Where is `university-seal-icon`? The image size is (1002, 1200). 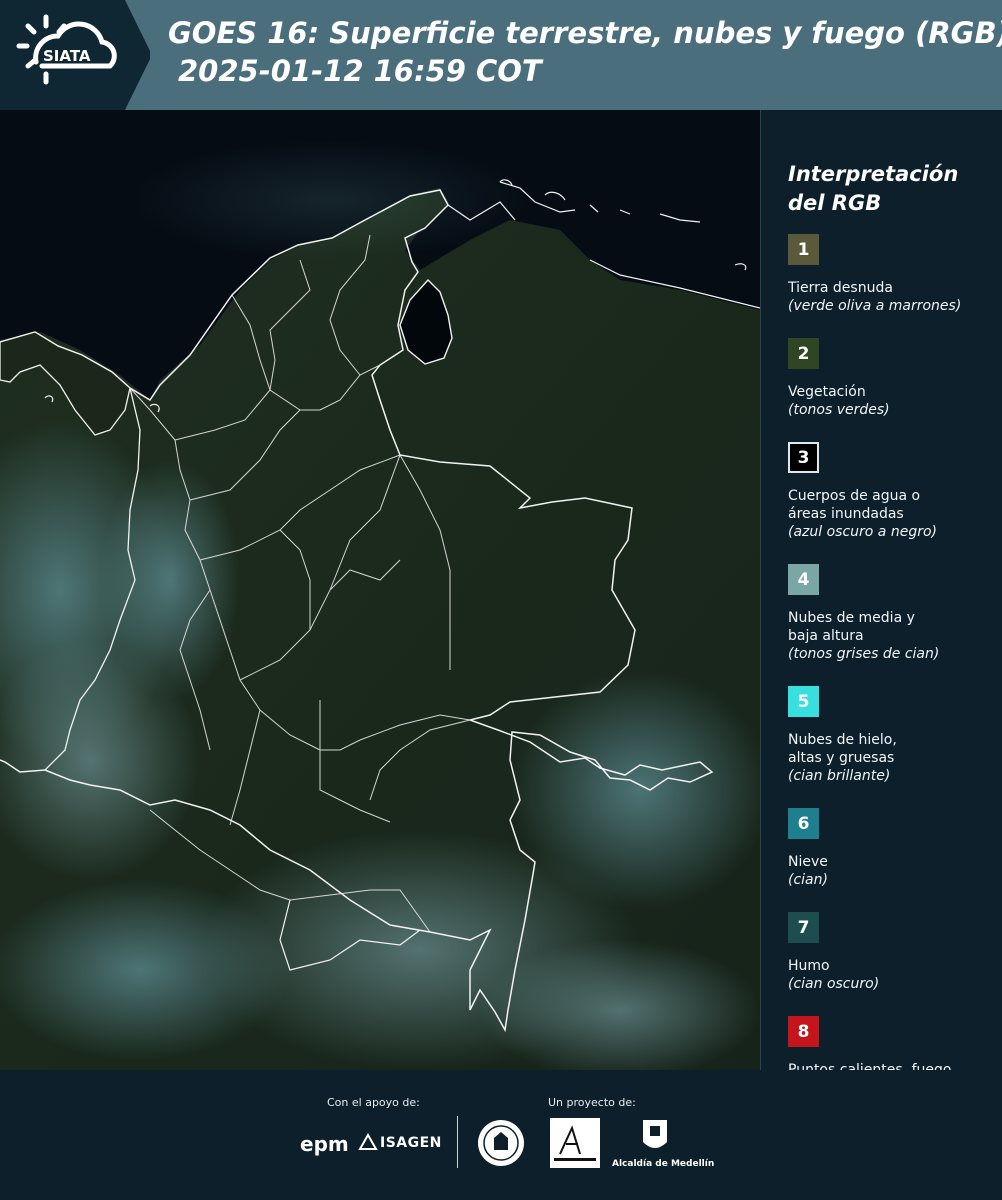 university-seal-icon is located at coordinates (501, 1143).